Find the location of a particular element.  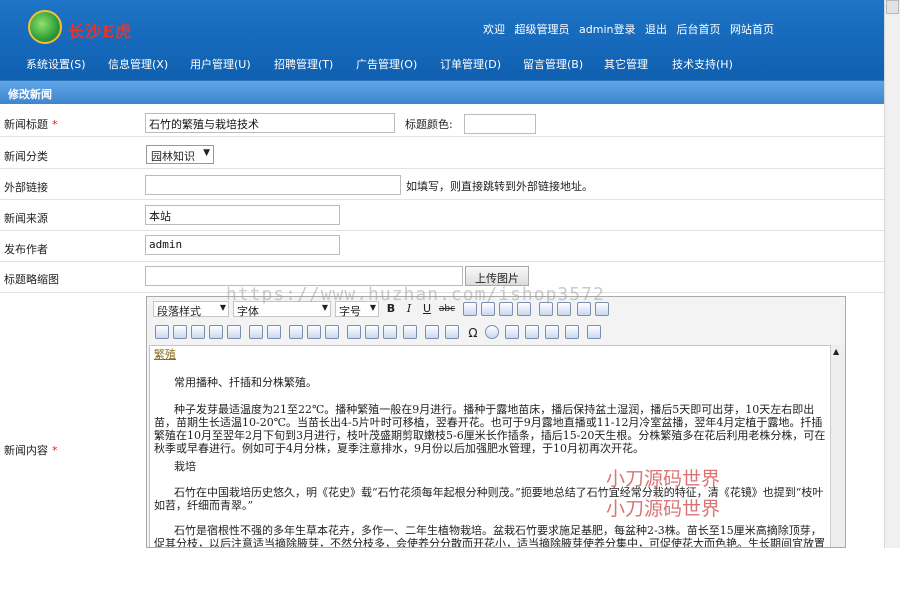

row-news-source: 新闻来源 本站 is located at coordinates (442, 216).